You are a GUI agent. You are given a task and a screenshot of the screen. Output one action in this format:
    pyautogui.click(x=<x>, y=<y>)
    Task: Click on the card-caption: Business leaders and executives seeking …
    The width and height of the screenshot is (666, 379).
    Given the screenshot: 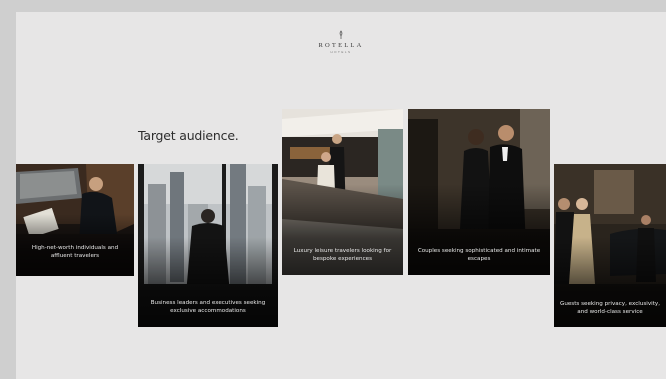 What is the action you would take?
    pyautogui.click(x=208, y=306)
    